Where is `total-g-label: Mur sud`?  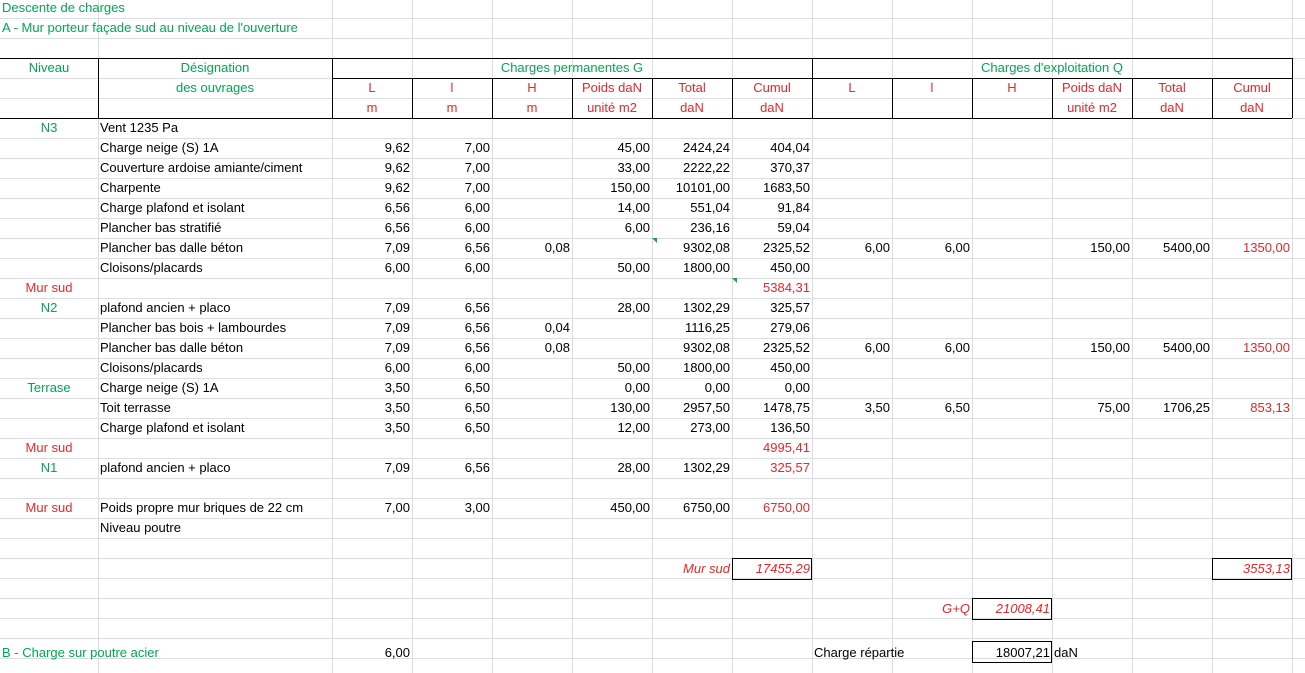 total-g-label: Mur sud is located at coordinates (692, 569).